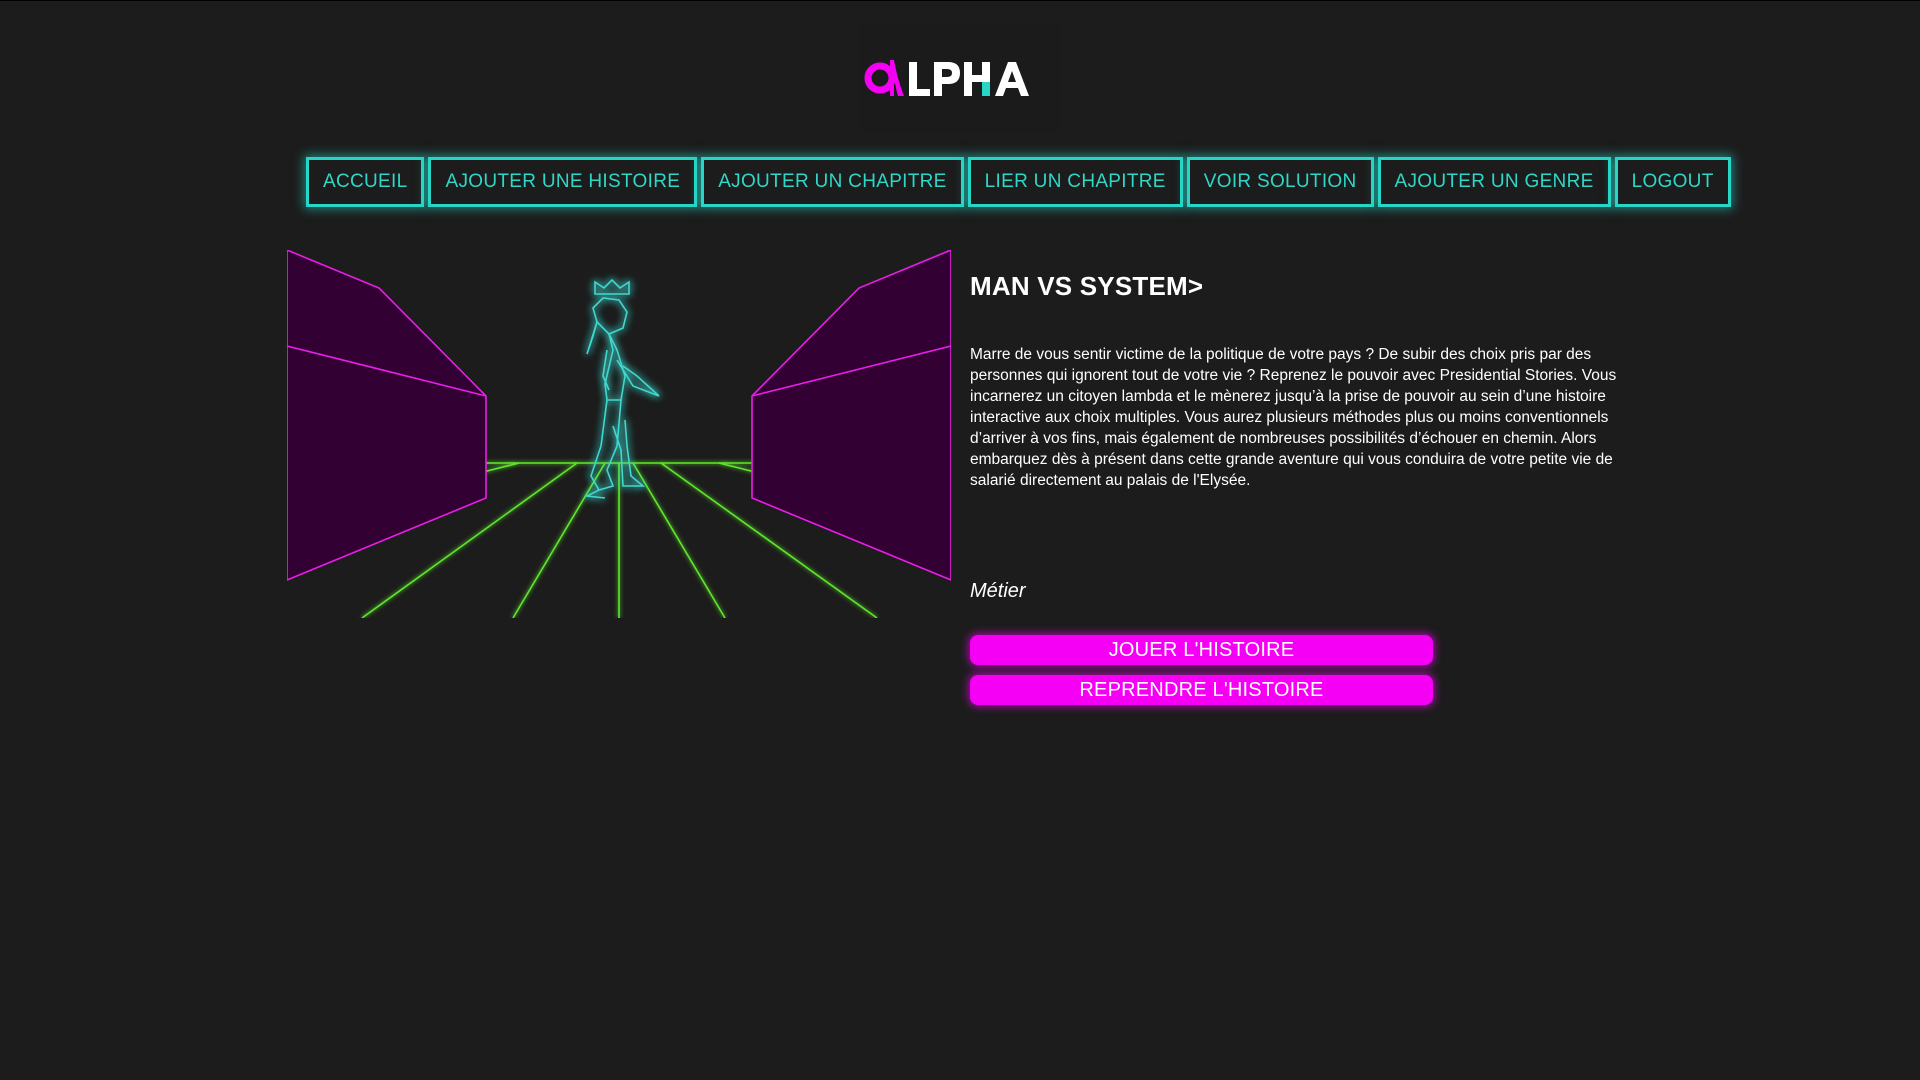 The height and width of the screenshot is (1080, 1920). I want to click on alpha-logo, so click(964, 77).